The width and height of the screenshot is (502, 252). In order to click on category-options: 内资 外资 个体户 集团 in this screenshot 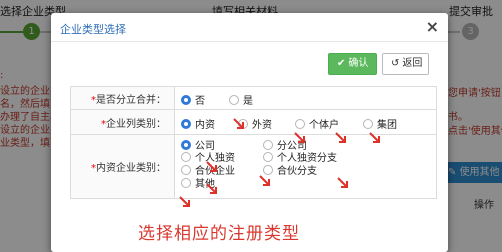, I will do `click(305, 122)`.